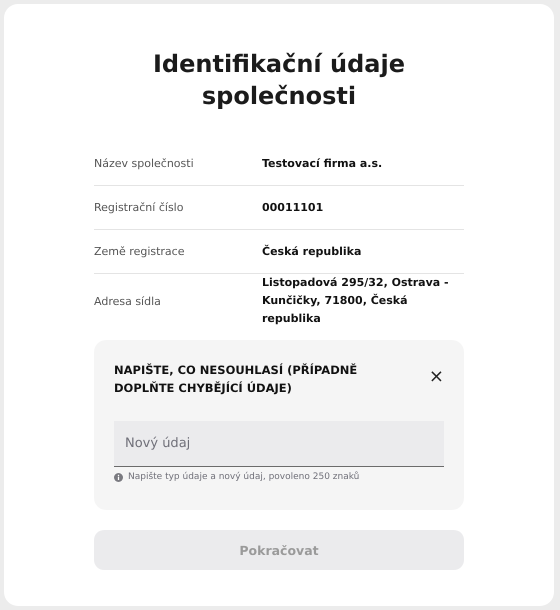 The width and height of the screenshot is (560, 610). I want to click on page-title: Identifikační údaje společnosti, so click(279, 80).